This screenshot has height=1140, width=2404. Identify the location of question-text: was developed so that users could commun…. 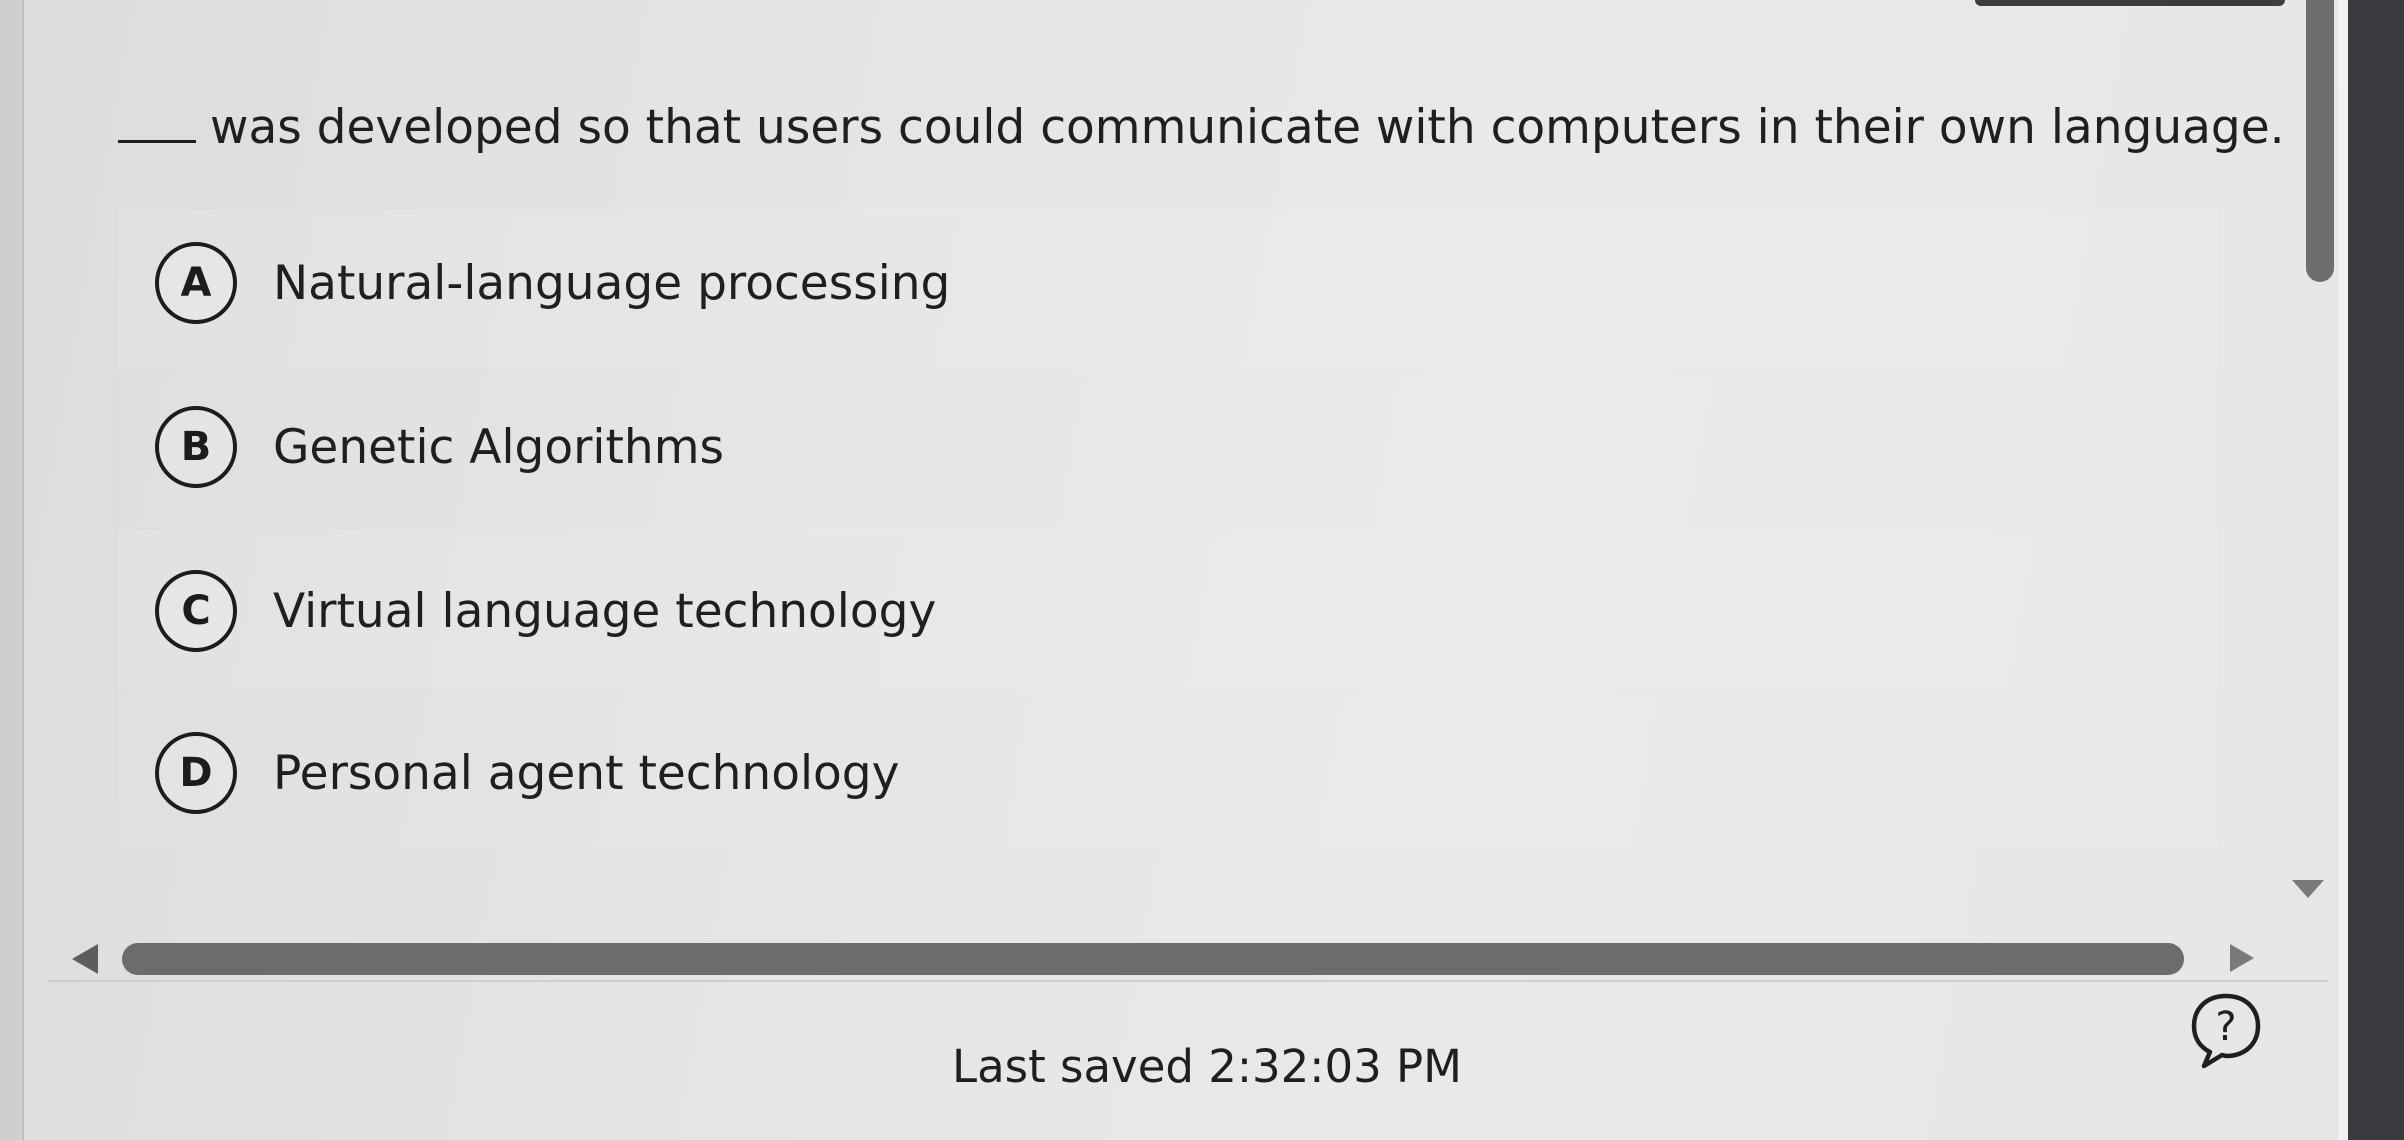
(1201, 127).